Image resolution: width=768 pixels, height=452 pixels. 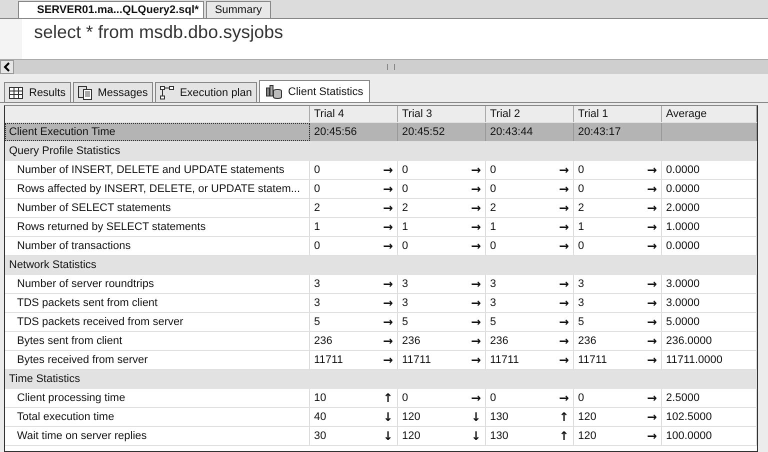 What do you see at coordinates (52, 265) in the screenshot?
I see `section-header: Network Statistics` at bounding box center [52, 265].